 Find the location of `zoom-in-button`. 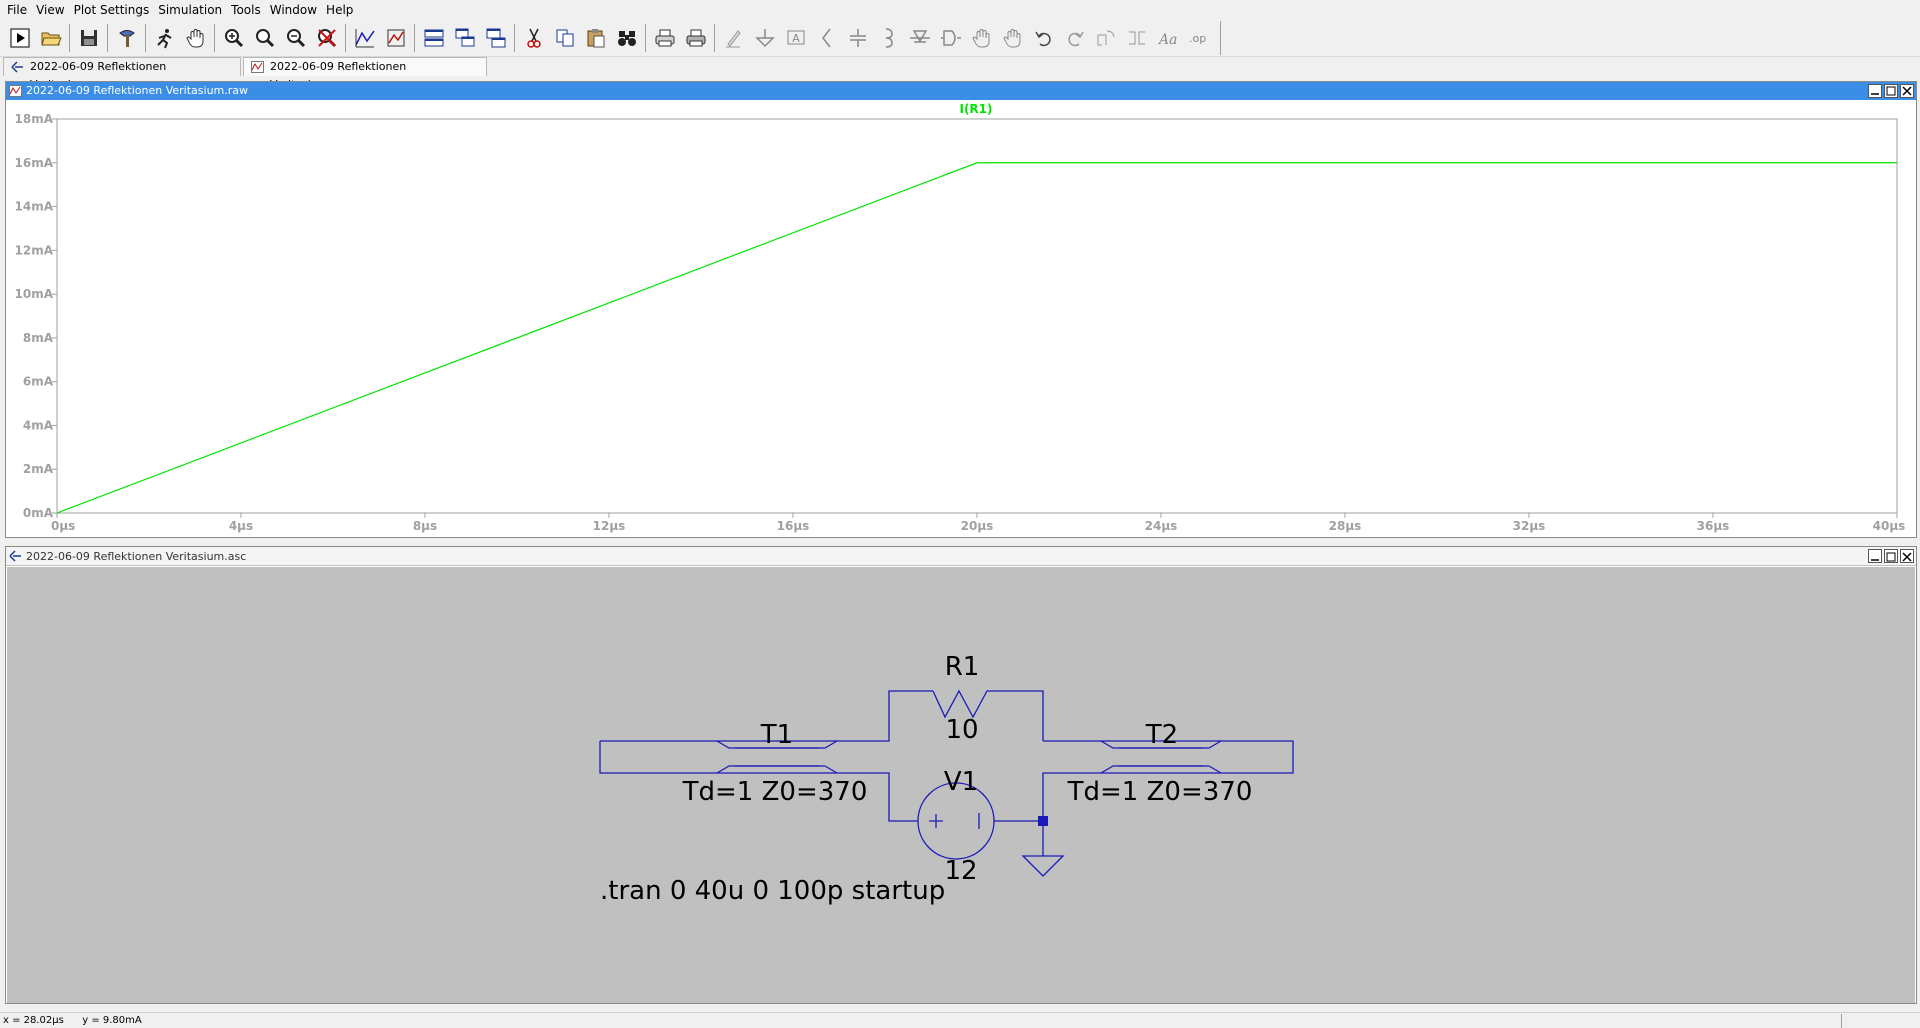

zoom-in-button is located at coordinates (233, 38).